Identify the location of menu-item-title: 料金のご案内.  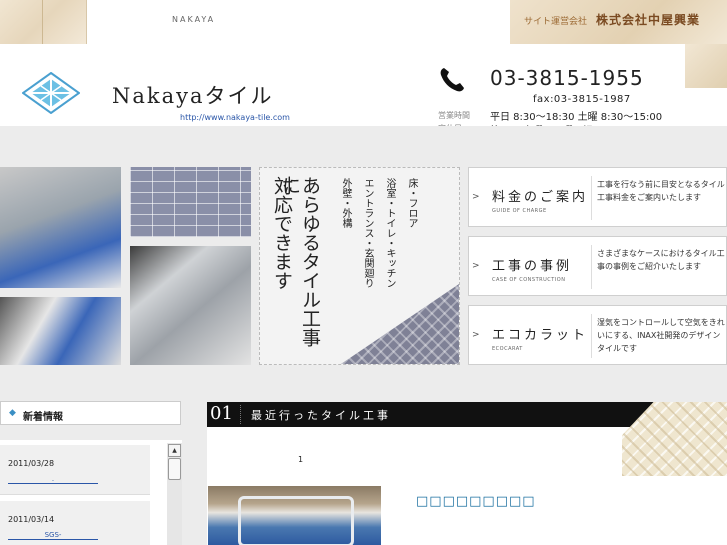
(540, 197).